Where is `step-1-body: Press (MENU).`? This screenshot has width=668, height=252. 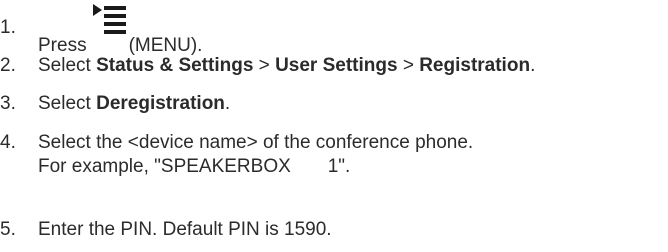 step-1-body: Press (MENU). is located at coordinates (120, 31).